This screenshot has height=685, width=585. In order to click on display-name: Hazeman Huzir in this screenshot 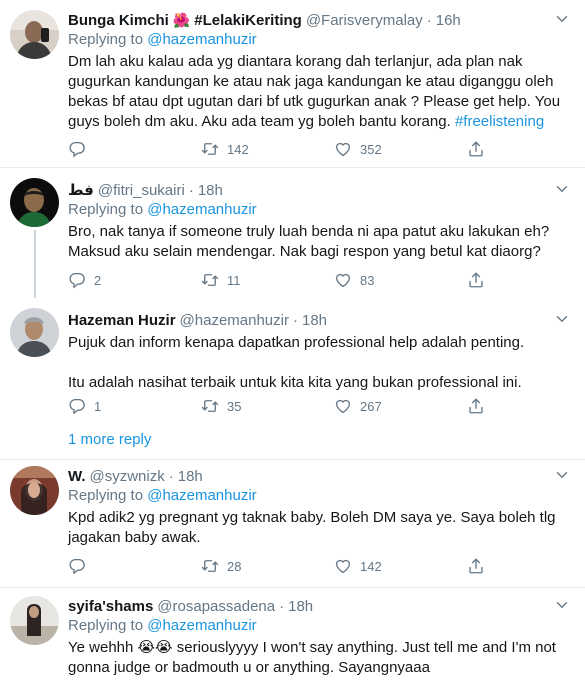, I will do `click(122, 320)`.